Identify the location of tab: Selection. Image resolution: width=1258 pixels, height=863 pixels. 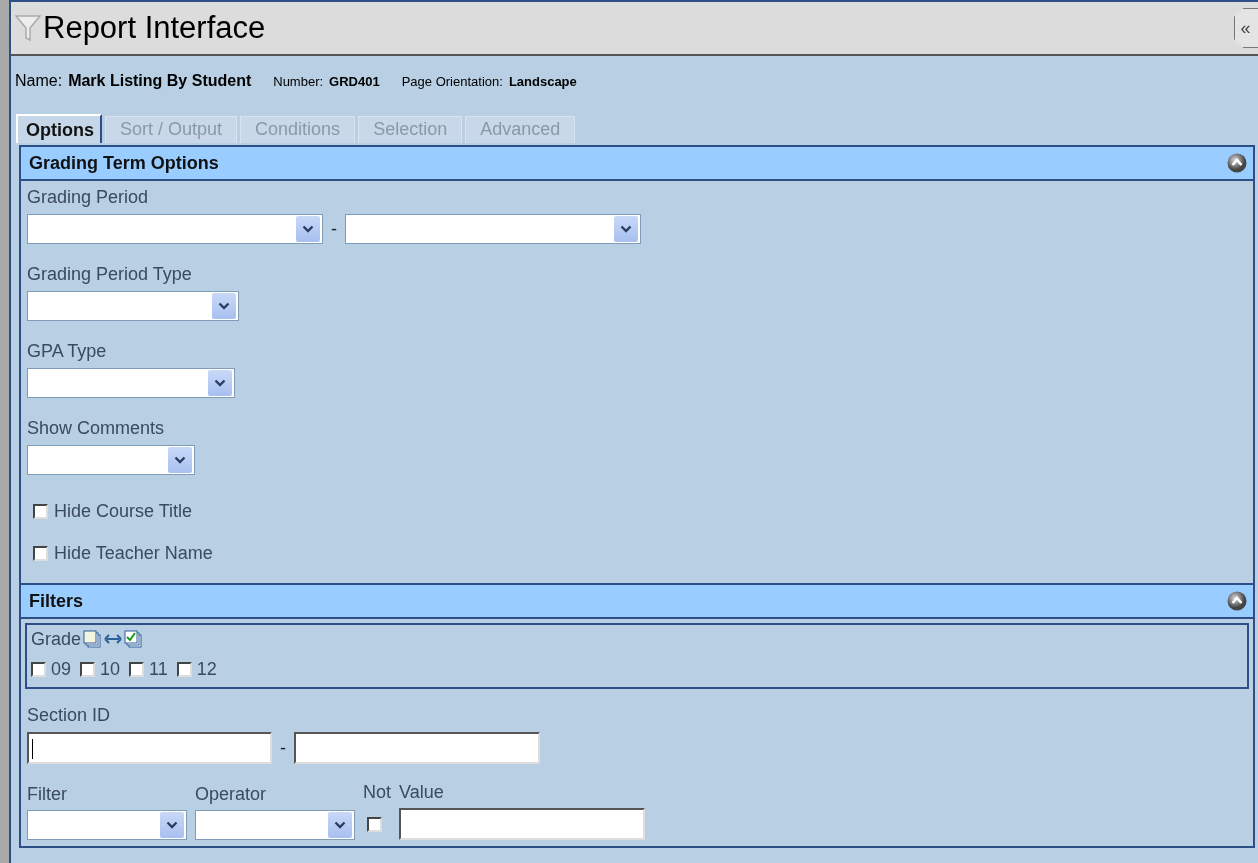
(410, 129).